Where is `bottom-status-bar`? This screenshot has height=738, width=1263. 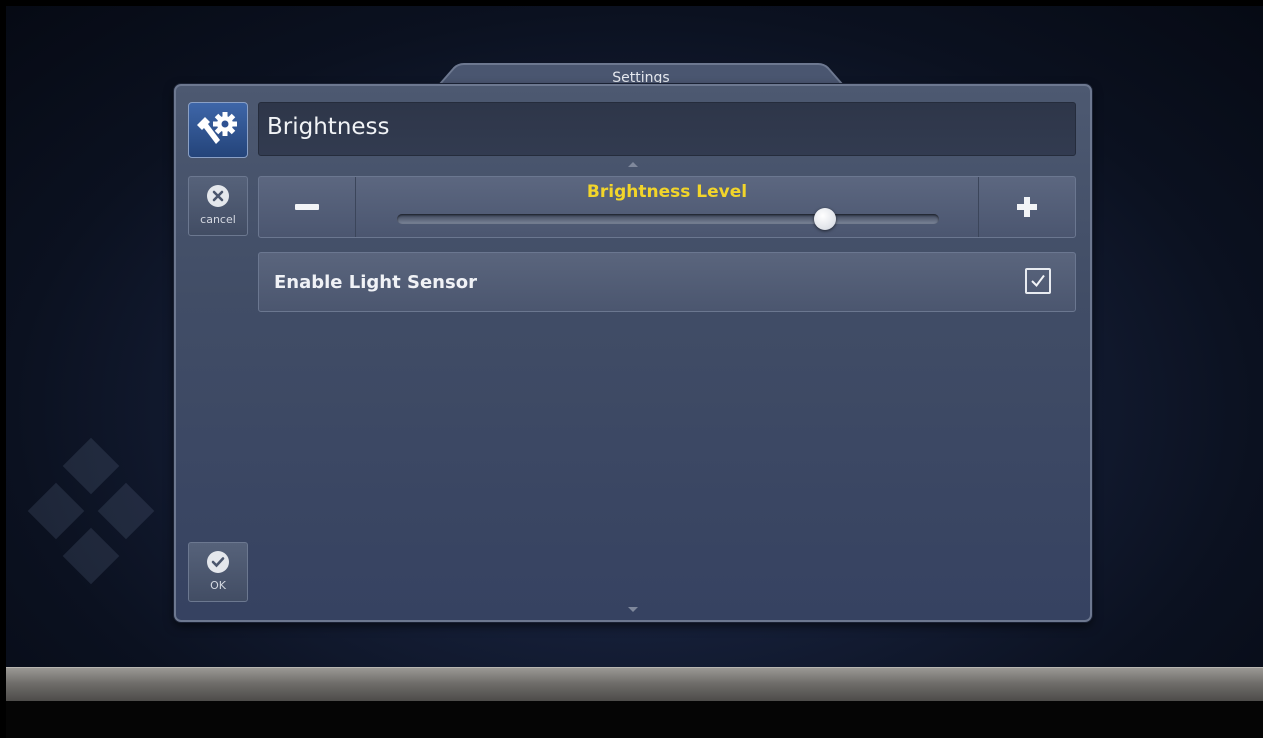 bottom-status-bar is located at coordinates (634, 684).